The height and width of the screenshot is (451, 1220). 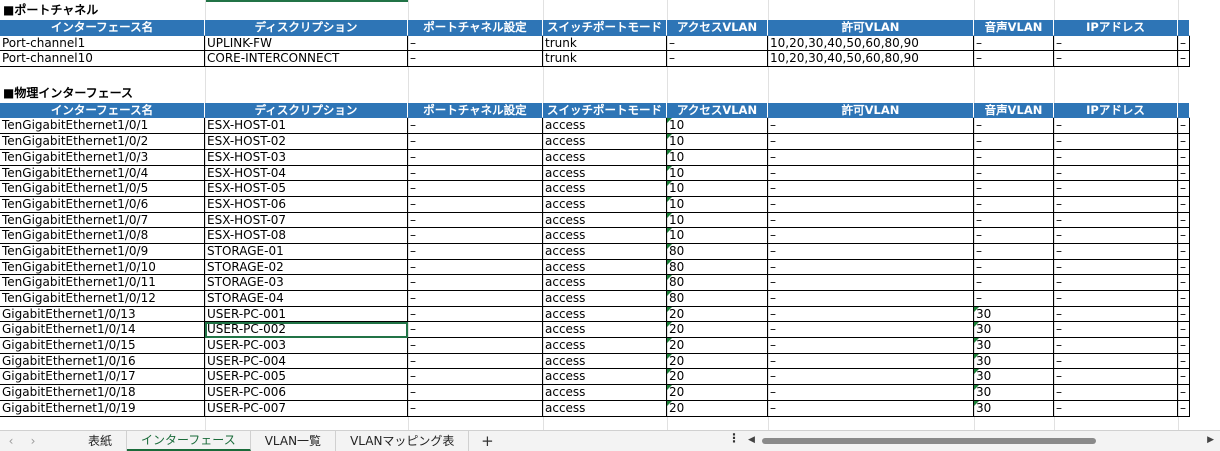 I want to click on table-cell: TenGigabitEthernet1/0/11, so click(x=102, y=283).